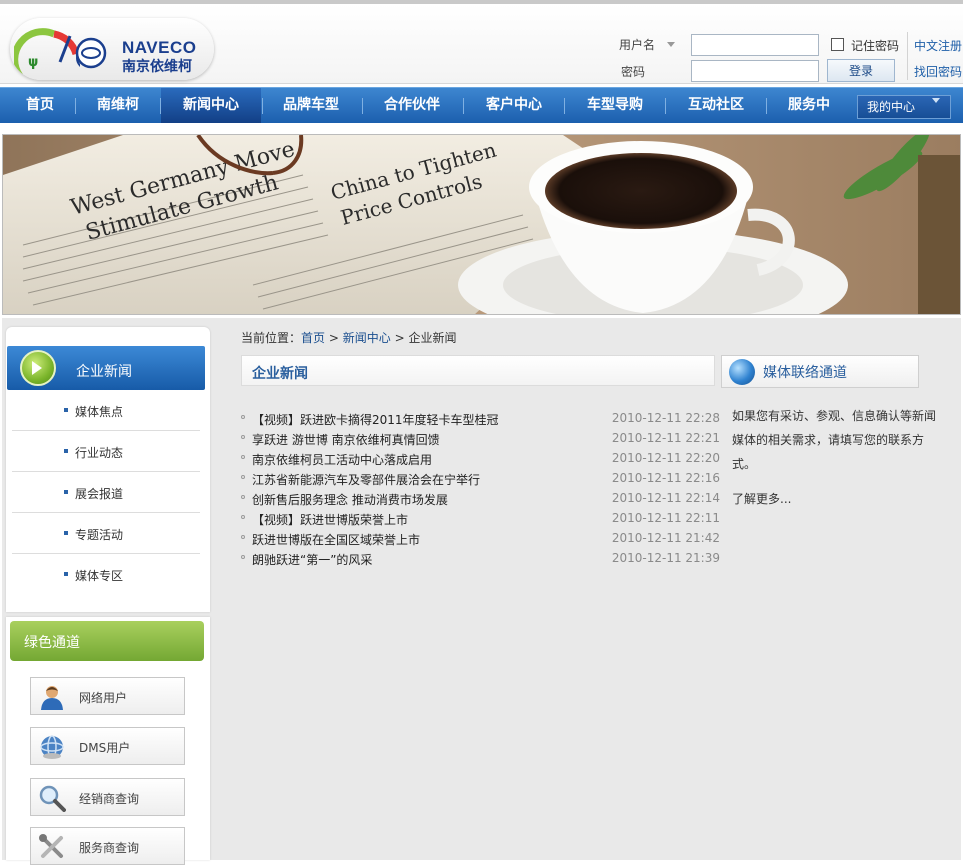 This screenshot has width=963, height=865. Describe the element at coordinates (311, 105) in the screenshot. I see `nav-item-brand-models: 品牌车型` at that location.